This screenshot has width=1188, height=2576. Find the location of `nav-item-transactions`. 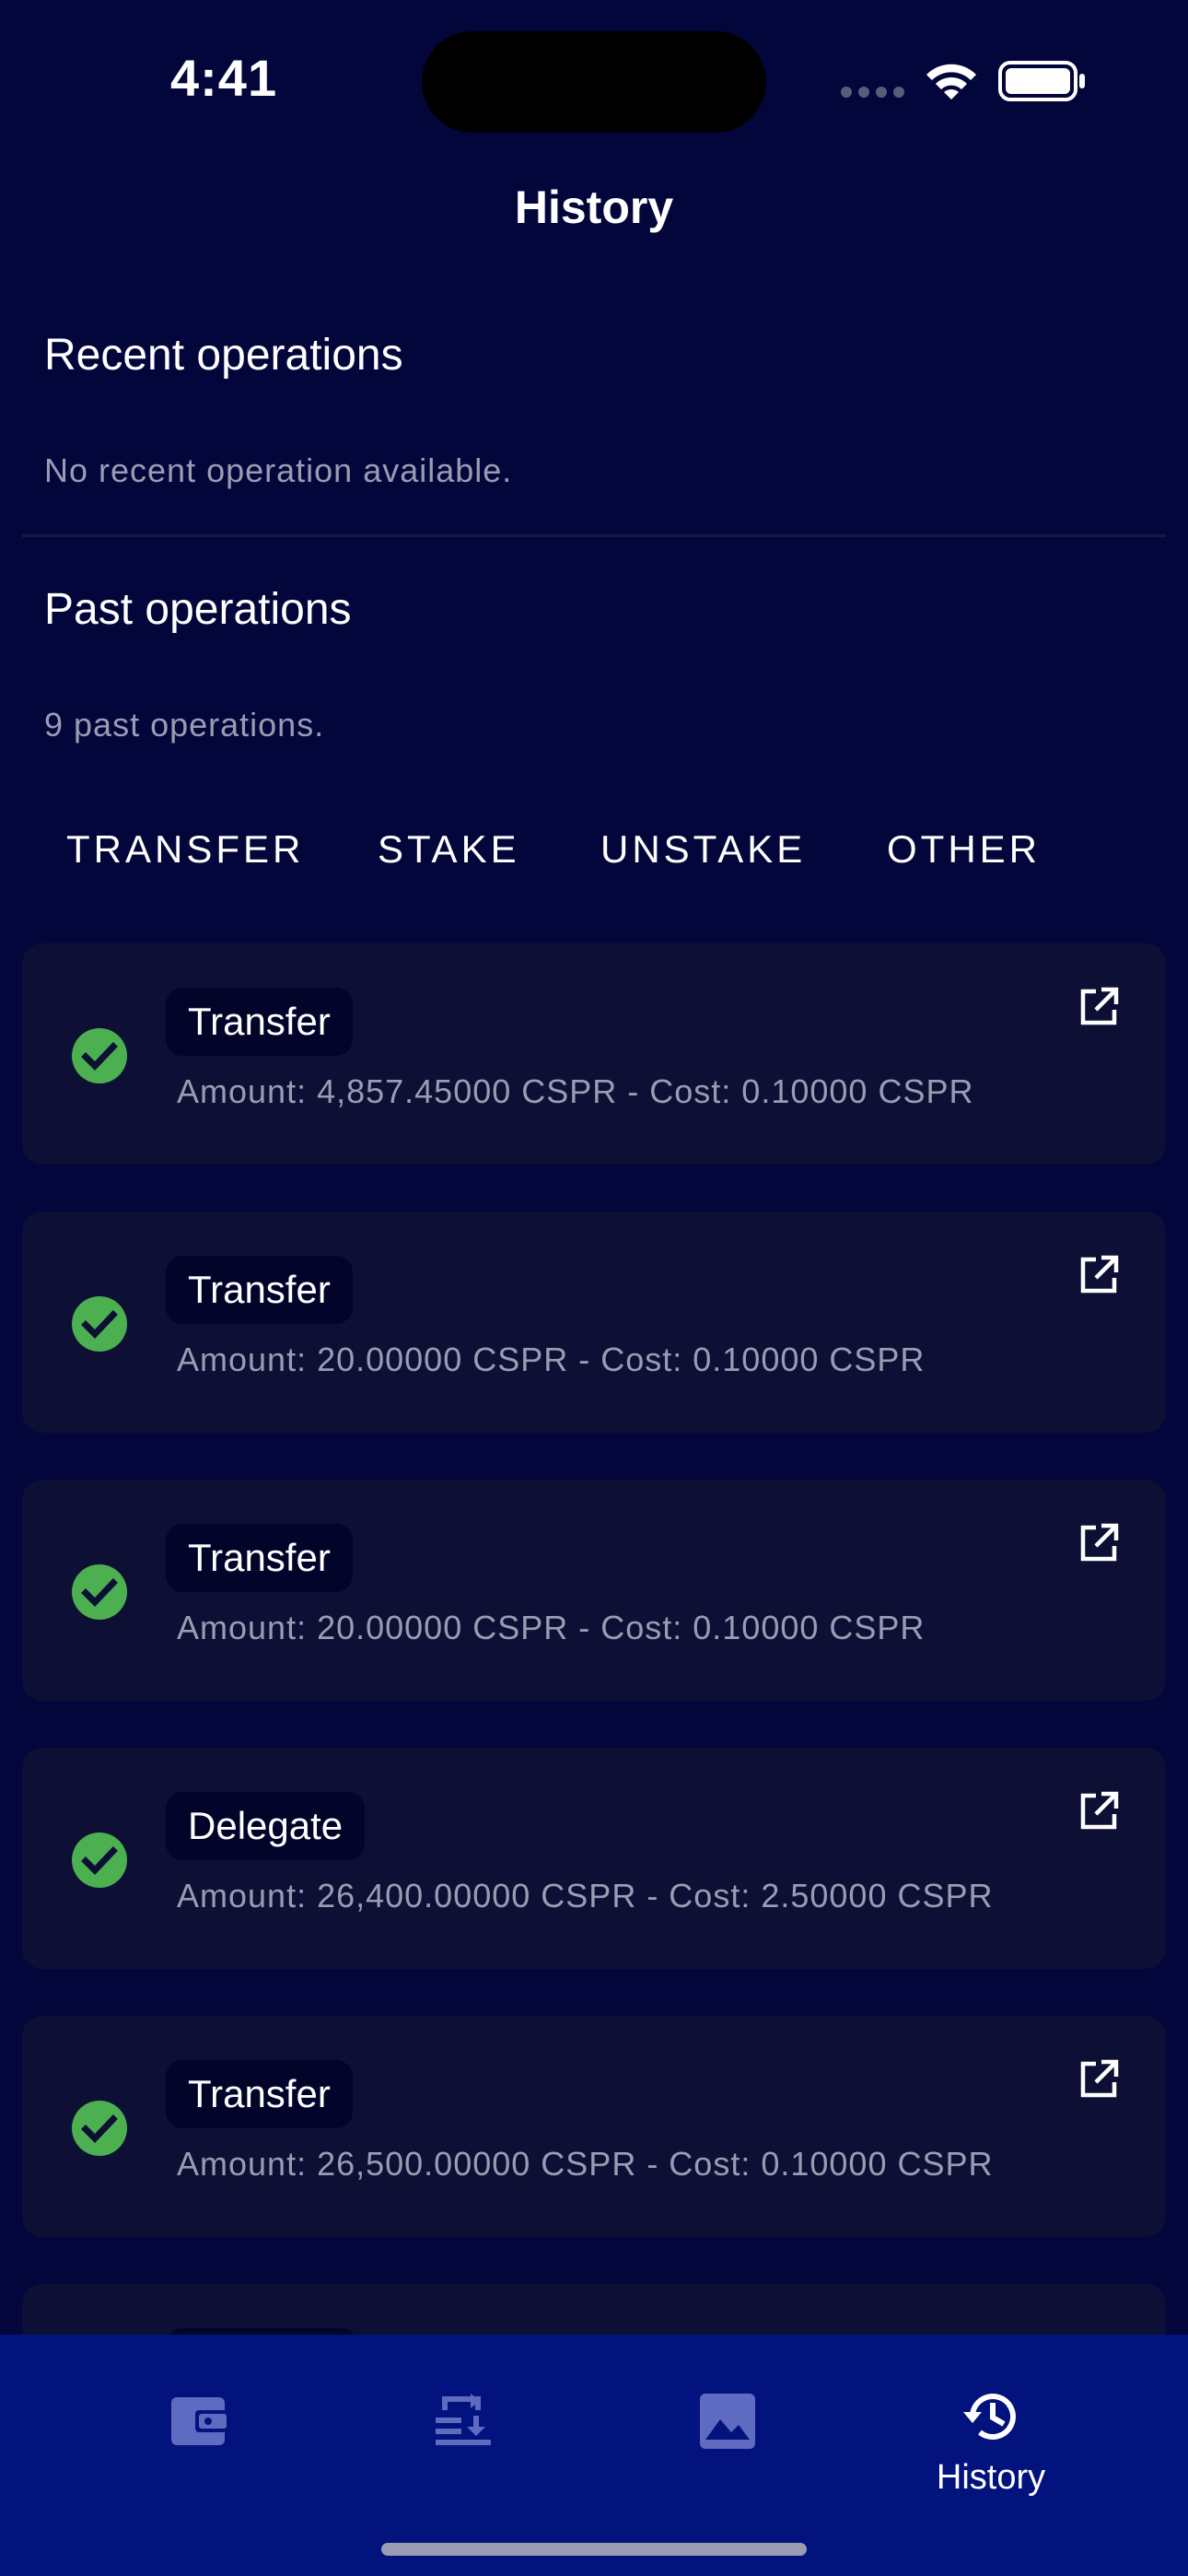

nav-item-transactions is located at coordinates (463, 2431).